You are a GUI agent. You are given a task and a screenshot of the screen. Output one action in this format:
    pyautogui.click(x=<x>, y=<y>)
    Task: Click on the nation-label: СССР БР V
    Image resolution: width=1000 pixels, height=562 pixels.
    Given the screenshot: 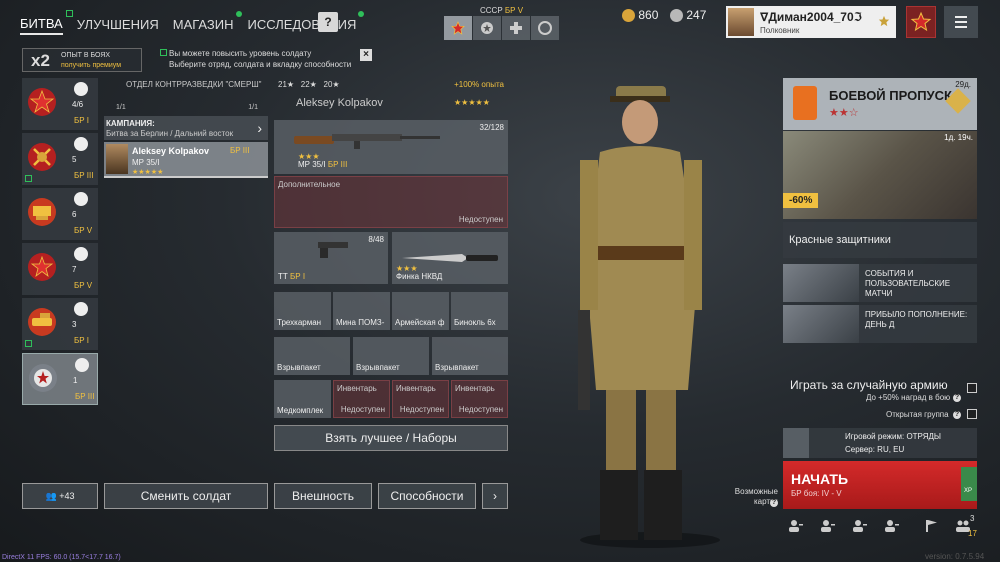 What is the action you would take?
    pyautogui.click(x=501, y=10)
    